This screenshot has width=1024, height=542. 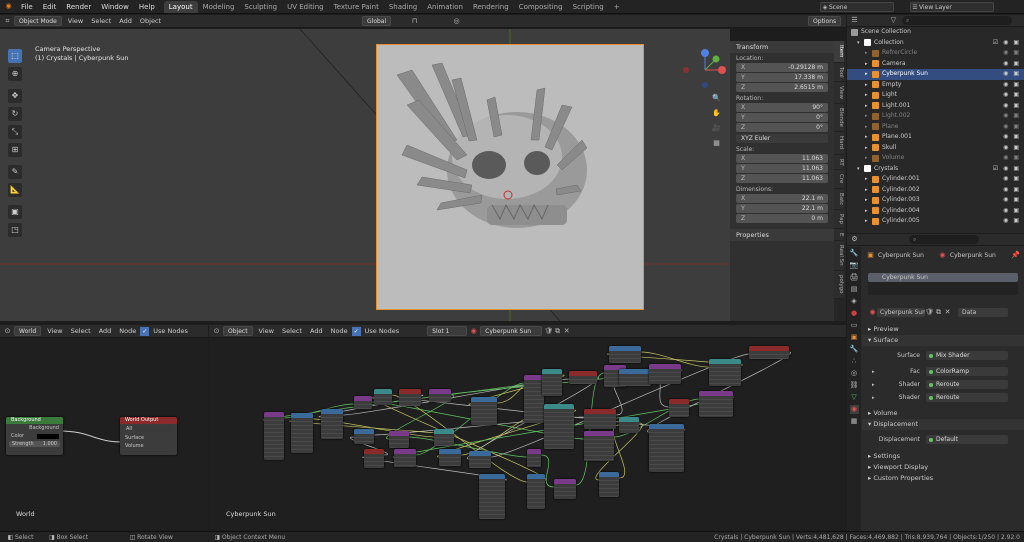 What do you see at coordinates (938, 312) in the screenshot?
I see `duplicate-material-icon: ⧉` at bounding box center [938, 312].